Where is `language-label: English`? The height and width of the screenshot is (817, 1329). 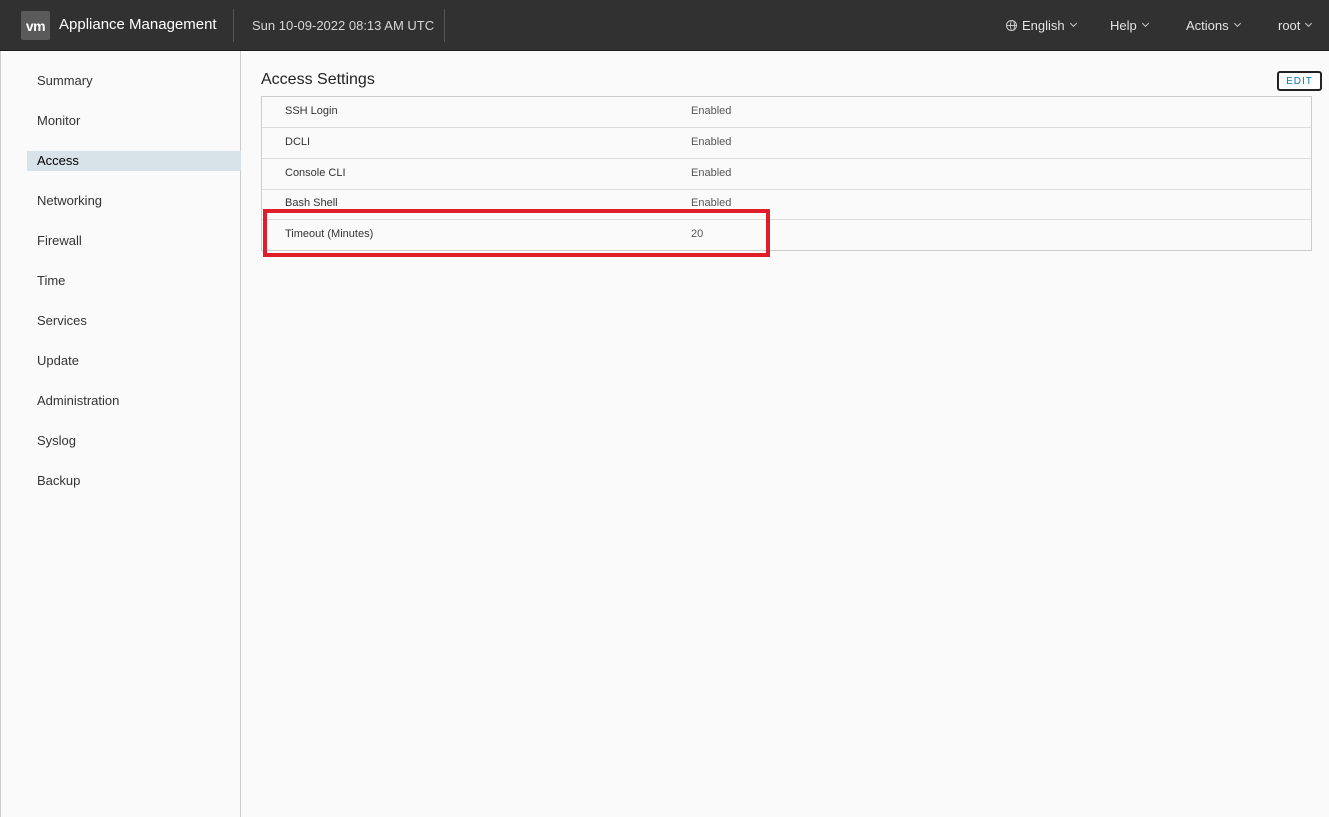
language-label: English is located at coordinates (1043, 25).